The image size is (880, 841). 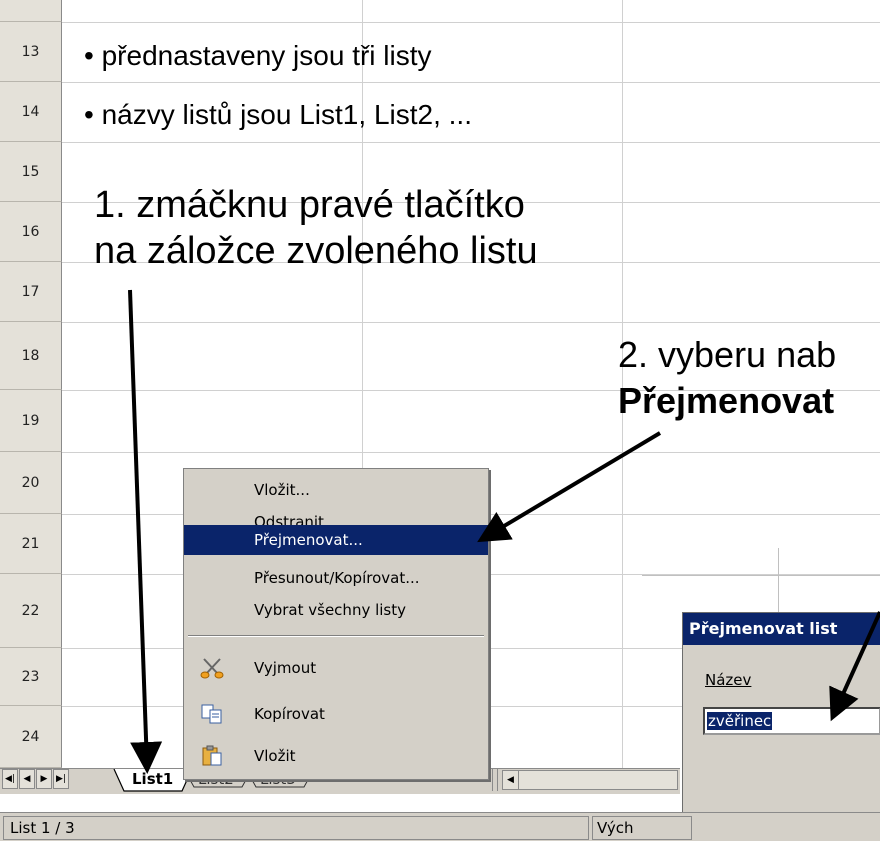 What do you see at coordinates (145, 531) in the screenshot?
I see `arrow-to-sheet-tab` at bounding box center [145, 531].